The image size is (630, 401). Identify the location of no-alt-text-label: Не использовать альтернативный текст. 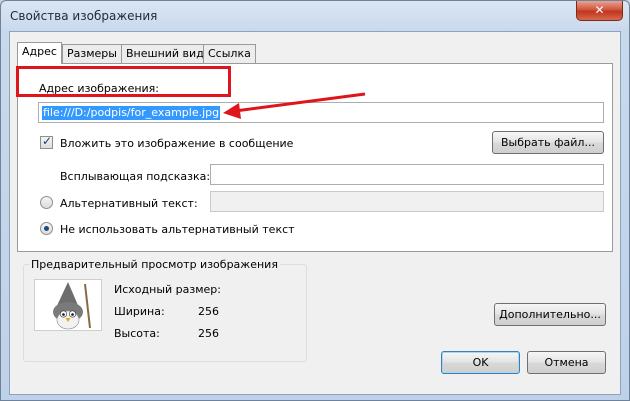
(177, 229).